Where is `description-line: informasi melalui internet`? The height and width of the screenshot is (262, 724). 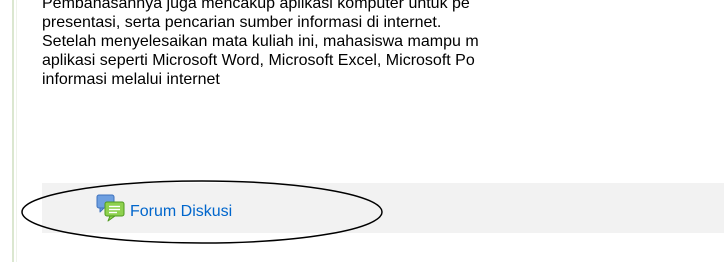 description-line: informasi melalui internet is located at coordinates (131, 79).